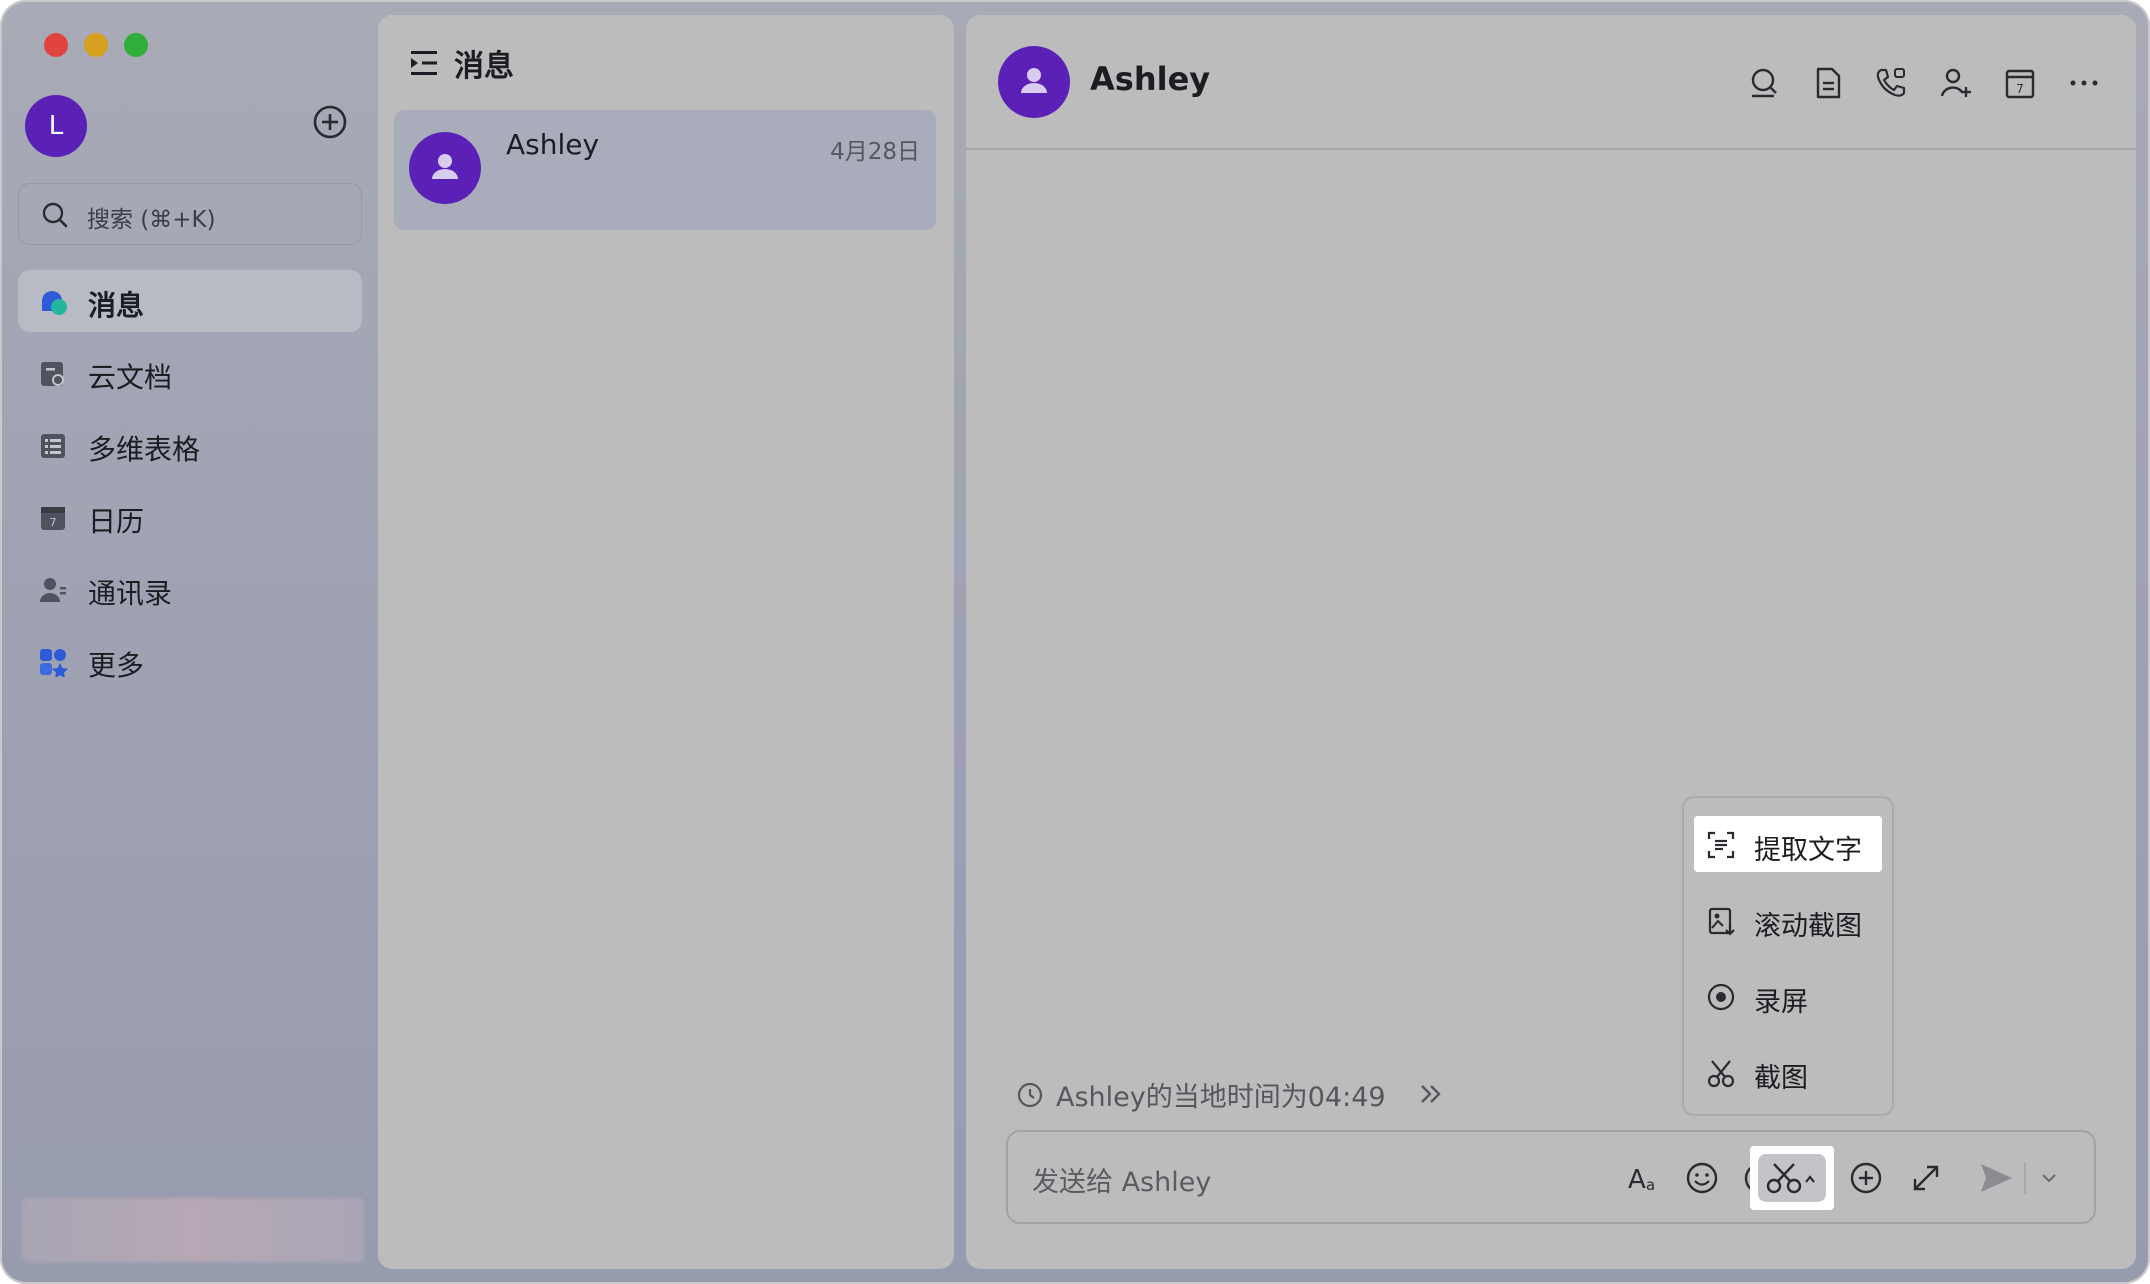 The image size is (2150, 1284). Describe the element at coordinates (136, 45) in the screenshot. I see `maximize-window-button` at that location.